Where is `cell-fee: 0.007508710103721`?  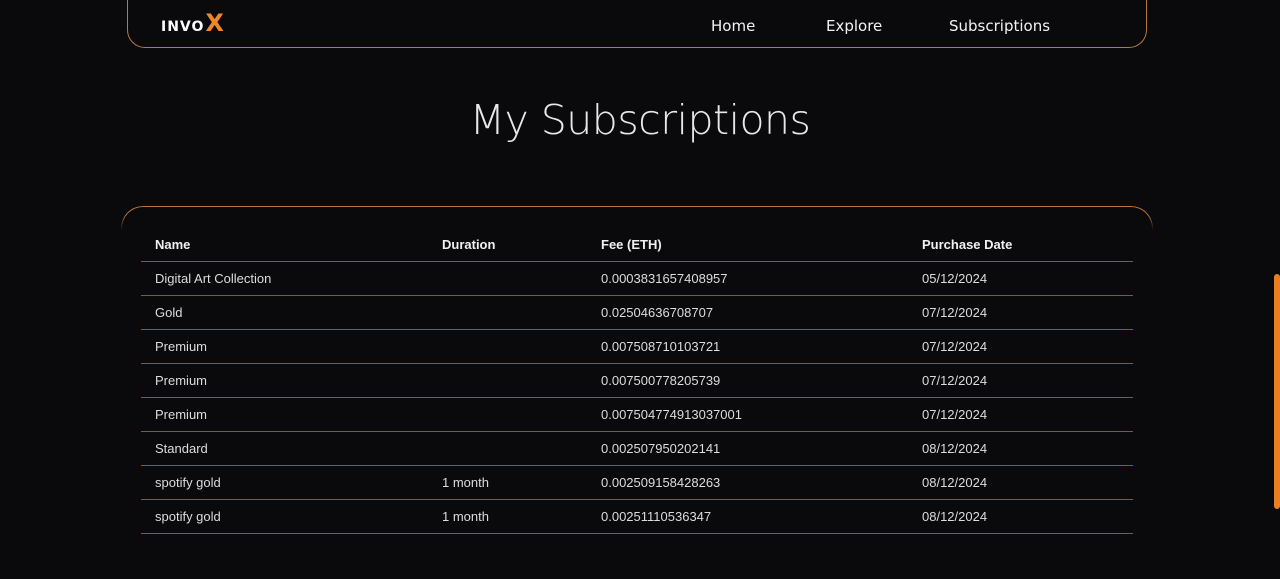
cell-fee: 0.007508710103721 is located at coordinates (747, 346).